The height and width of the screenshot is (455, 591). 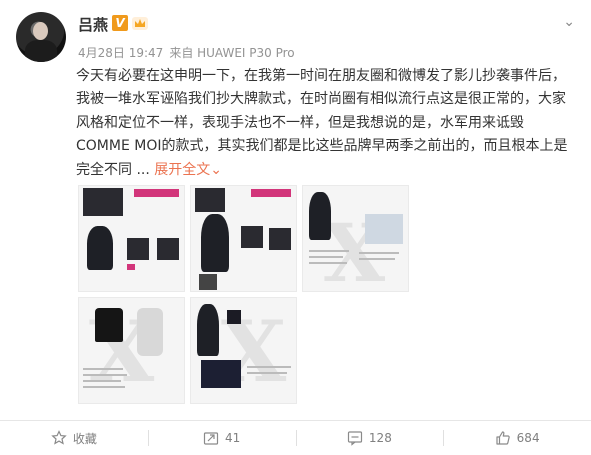 What do you see at coordinates (182, 169) in the screenshot?
I see `expand-label: 展开全文` at bounding box center [182, 169].